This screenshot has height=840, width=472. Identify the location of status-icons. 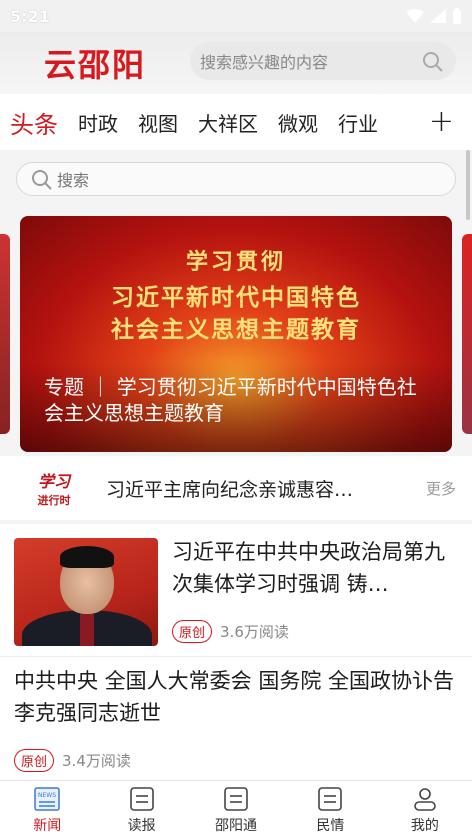
(434, 16).